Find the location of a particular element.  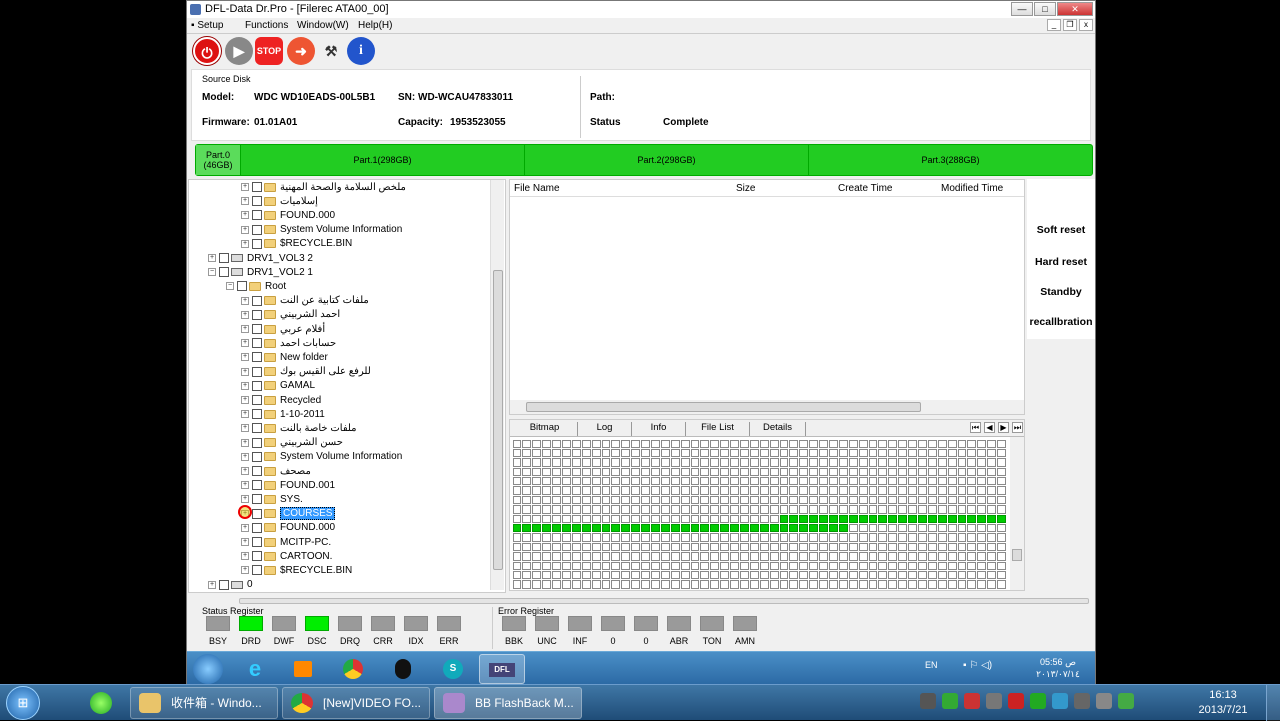

minimize-button: — is located at coordinates (1022, 9).